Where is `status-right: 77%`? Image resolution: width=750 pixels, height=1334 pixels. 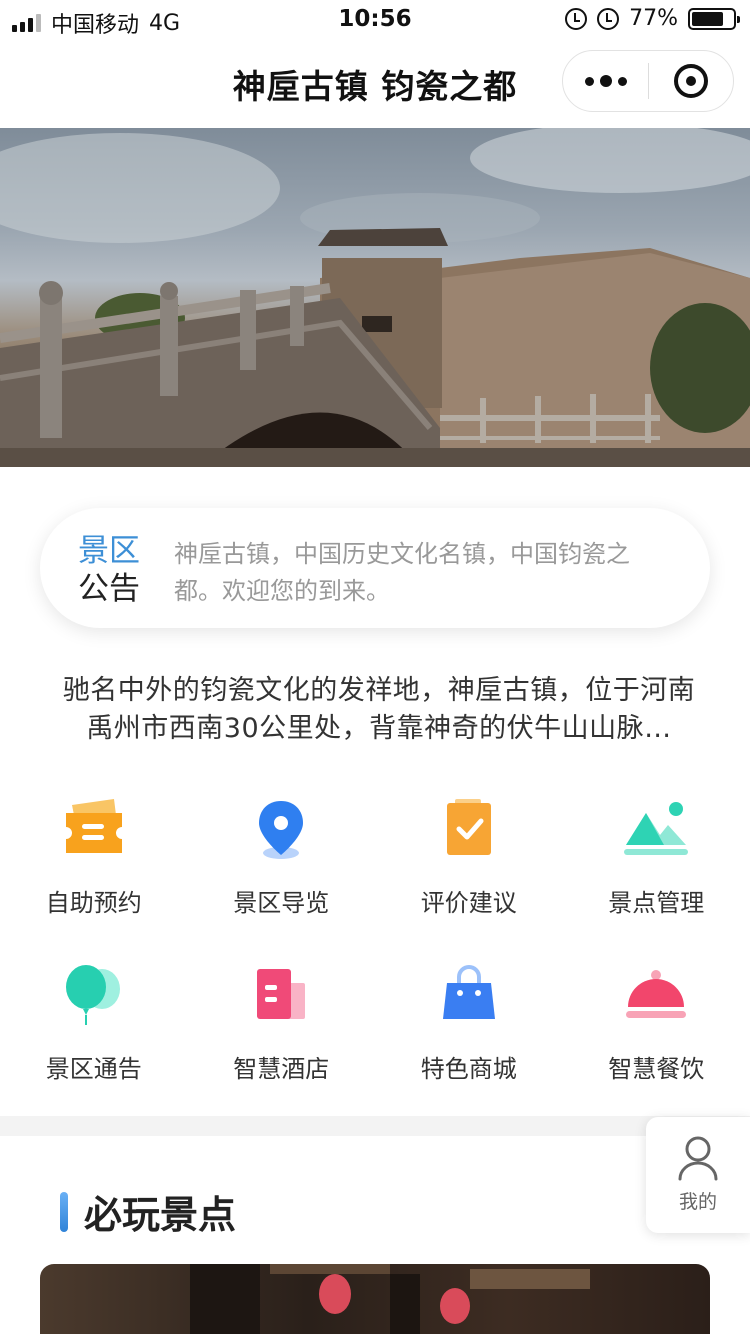 status-right: 77% is located at coordinates (652, 18).